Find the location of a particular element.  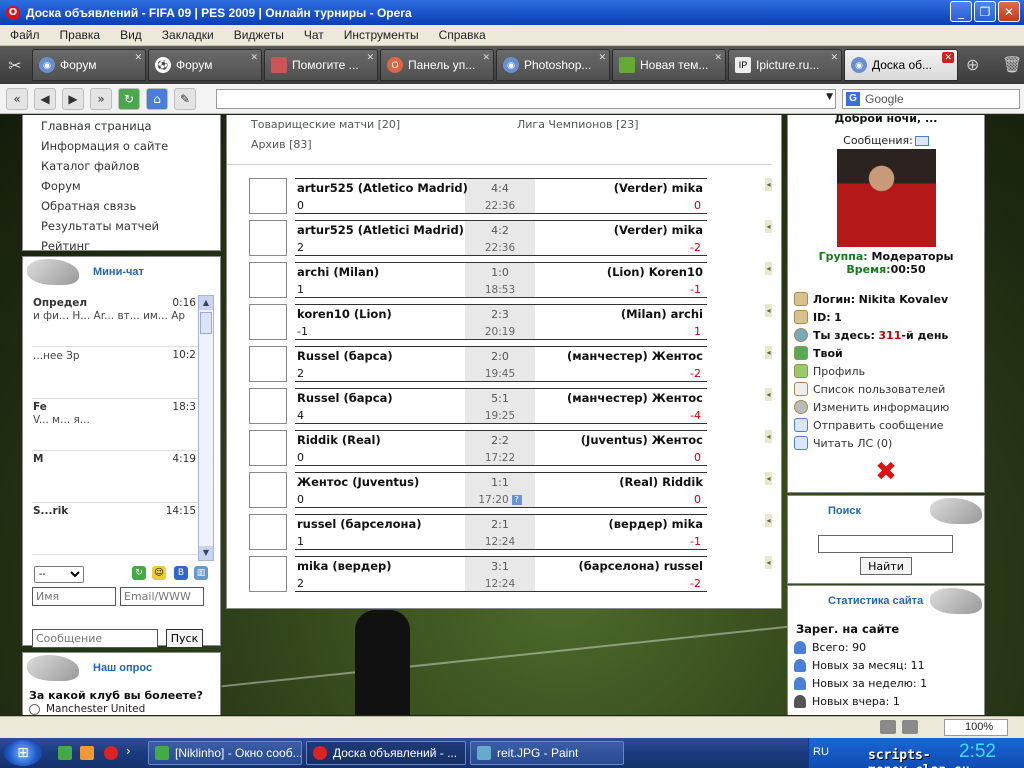

away-player: (Real) Riddik is located at coordinates (661, 482).